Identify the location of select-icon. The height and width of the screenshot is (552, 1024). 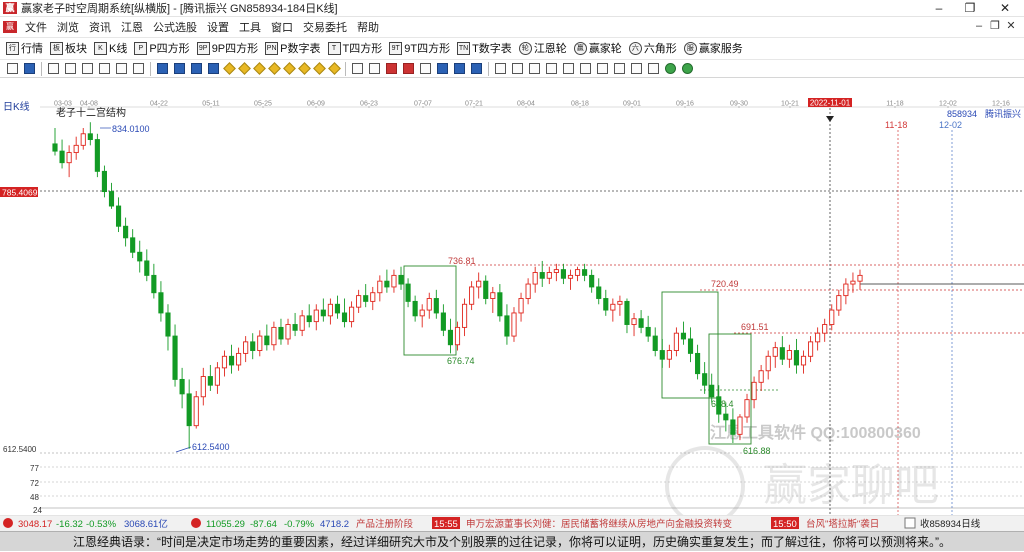
(12, 68).